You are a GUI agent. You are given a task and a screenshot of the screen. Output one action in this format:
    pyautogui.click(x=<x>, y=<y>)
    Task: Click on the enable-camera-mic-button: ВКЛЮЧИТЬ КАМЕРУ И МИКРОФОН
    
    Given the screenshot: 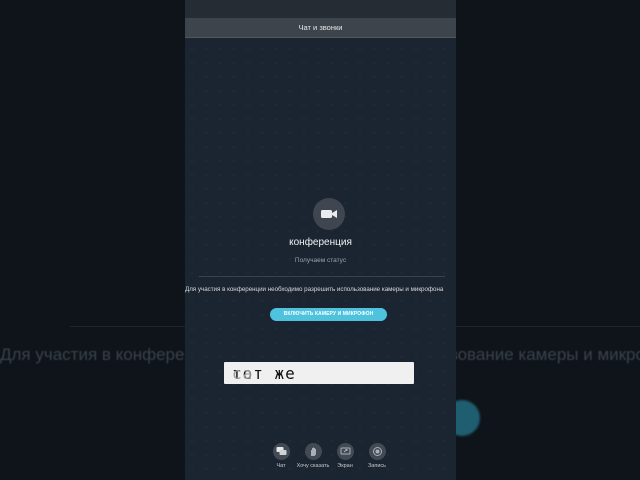 What is the action you would take?
    pyautogui.click(x=328, y=314)
    